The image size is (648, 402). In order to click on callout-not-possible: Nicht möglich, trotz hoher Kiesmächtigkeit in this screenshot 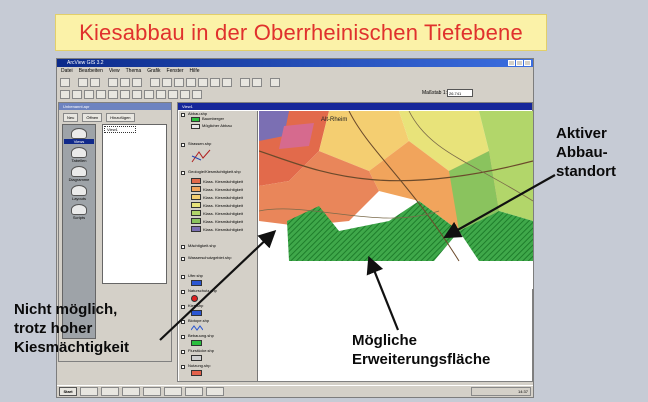, I will do `click(94, 328)`.